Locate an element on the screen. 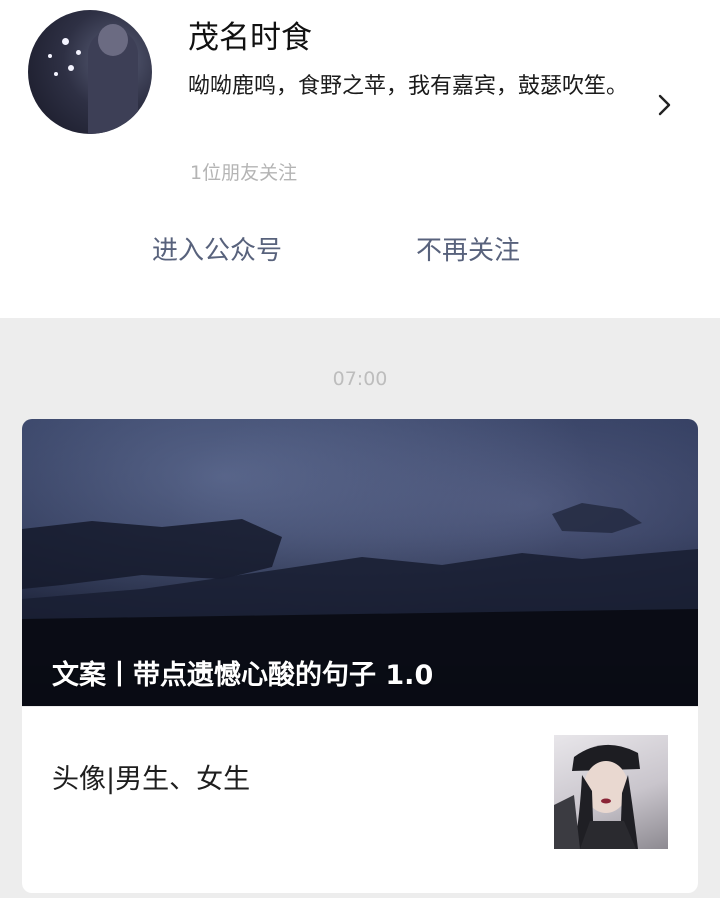  account-name: 茂名时食 is located at coordinates (250, 38).